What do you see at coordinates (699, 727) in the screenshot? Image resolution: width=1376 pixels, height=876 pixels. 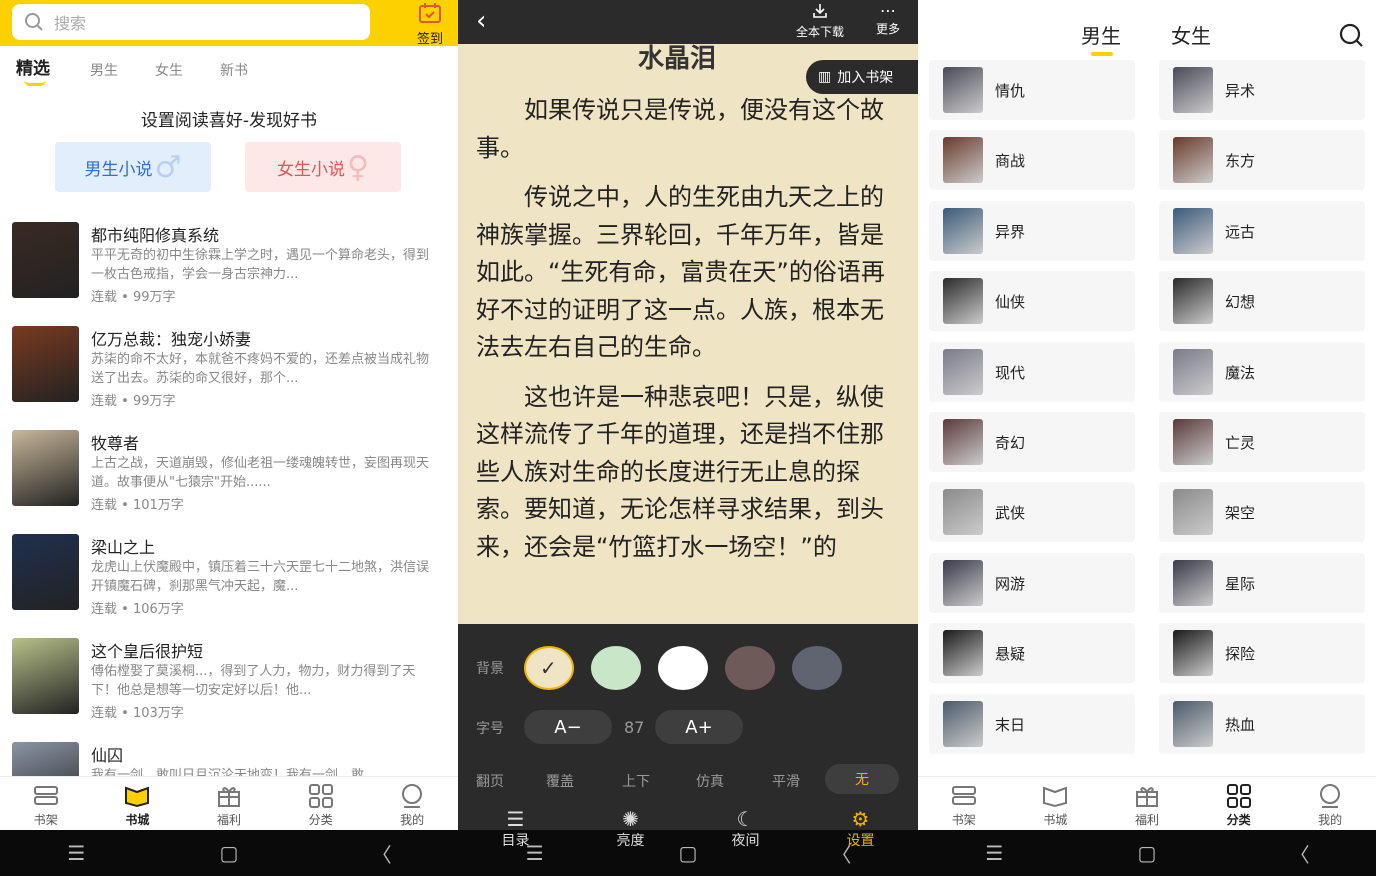 I see `font-increase-button: A+` at bounding box center [699, 727].